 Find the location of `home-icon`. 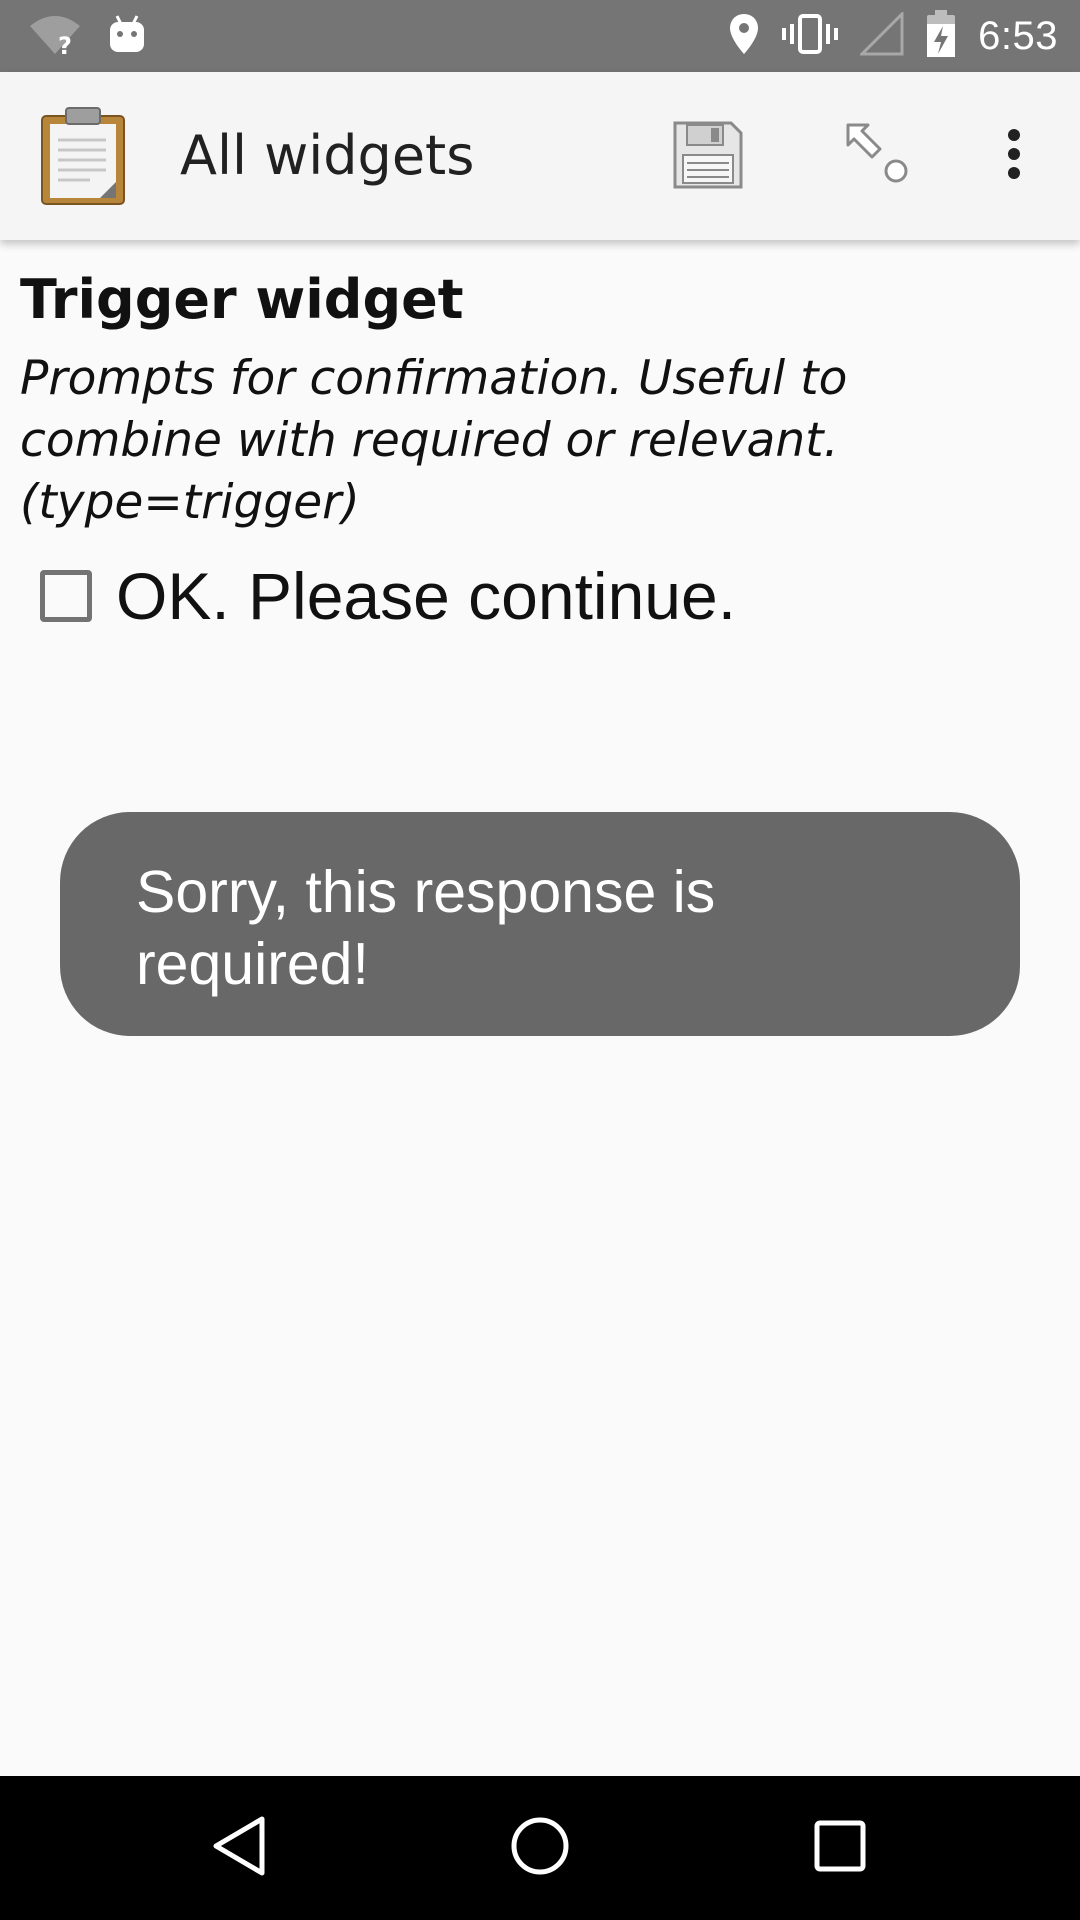

home-icon is located at coordinates (540, 1848).